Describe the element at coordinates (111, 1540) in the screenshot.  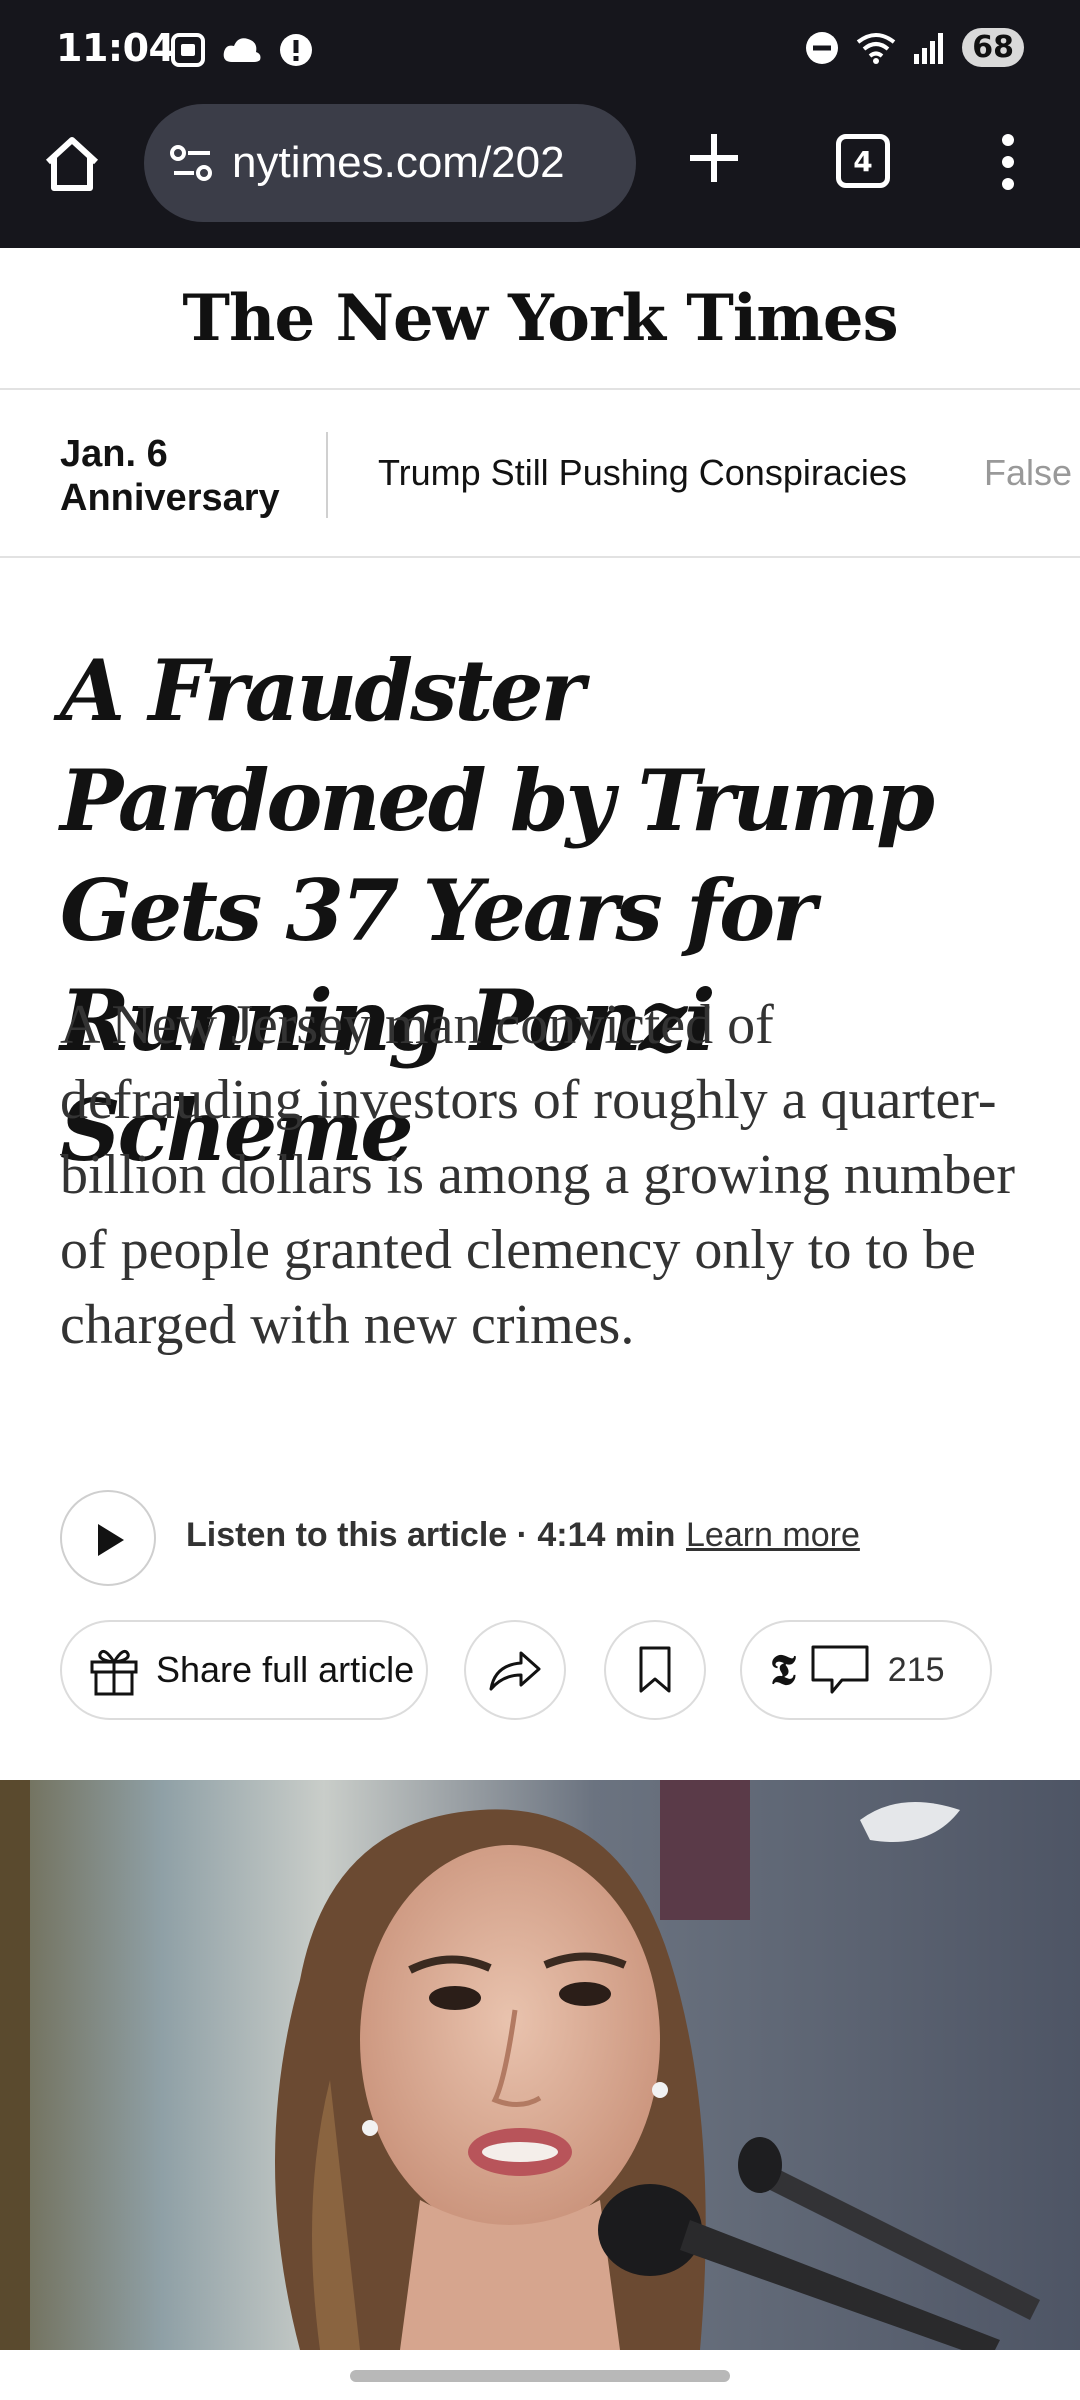
I see `play-icon` at that location.